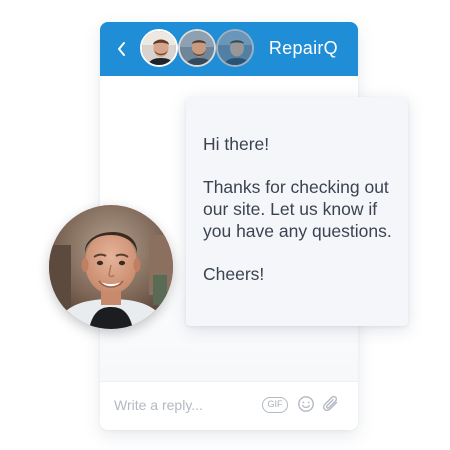  I want to click on message-greeting: Hi there!, so click(236, 144).